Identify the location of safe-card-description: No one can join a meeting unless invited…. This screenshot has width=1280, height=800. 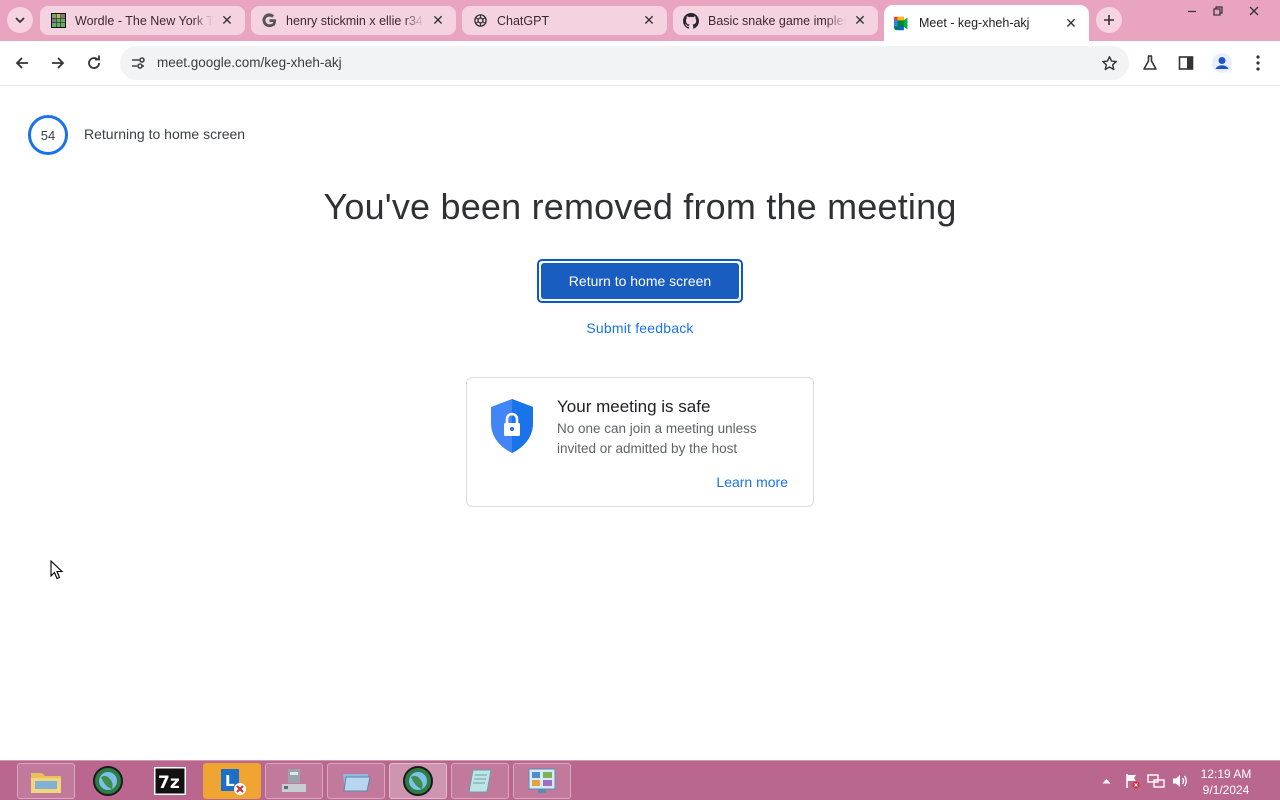
(657, 438).